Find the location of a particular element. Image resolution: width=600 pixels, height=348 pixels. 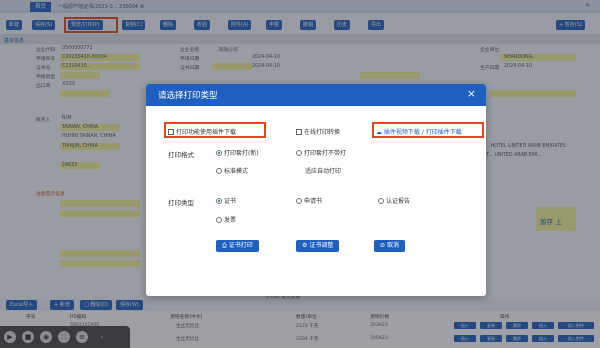

cancel-button: ⊘ 取消 is located at coordinates (389, 246).